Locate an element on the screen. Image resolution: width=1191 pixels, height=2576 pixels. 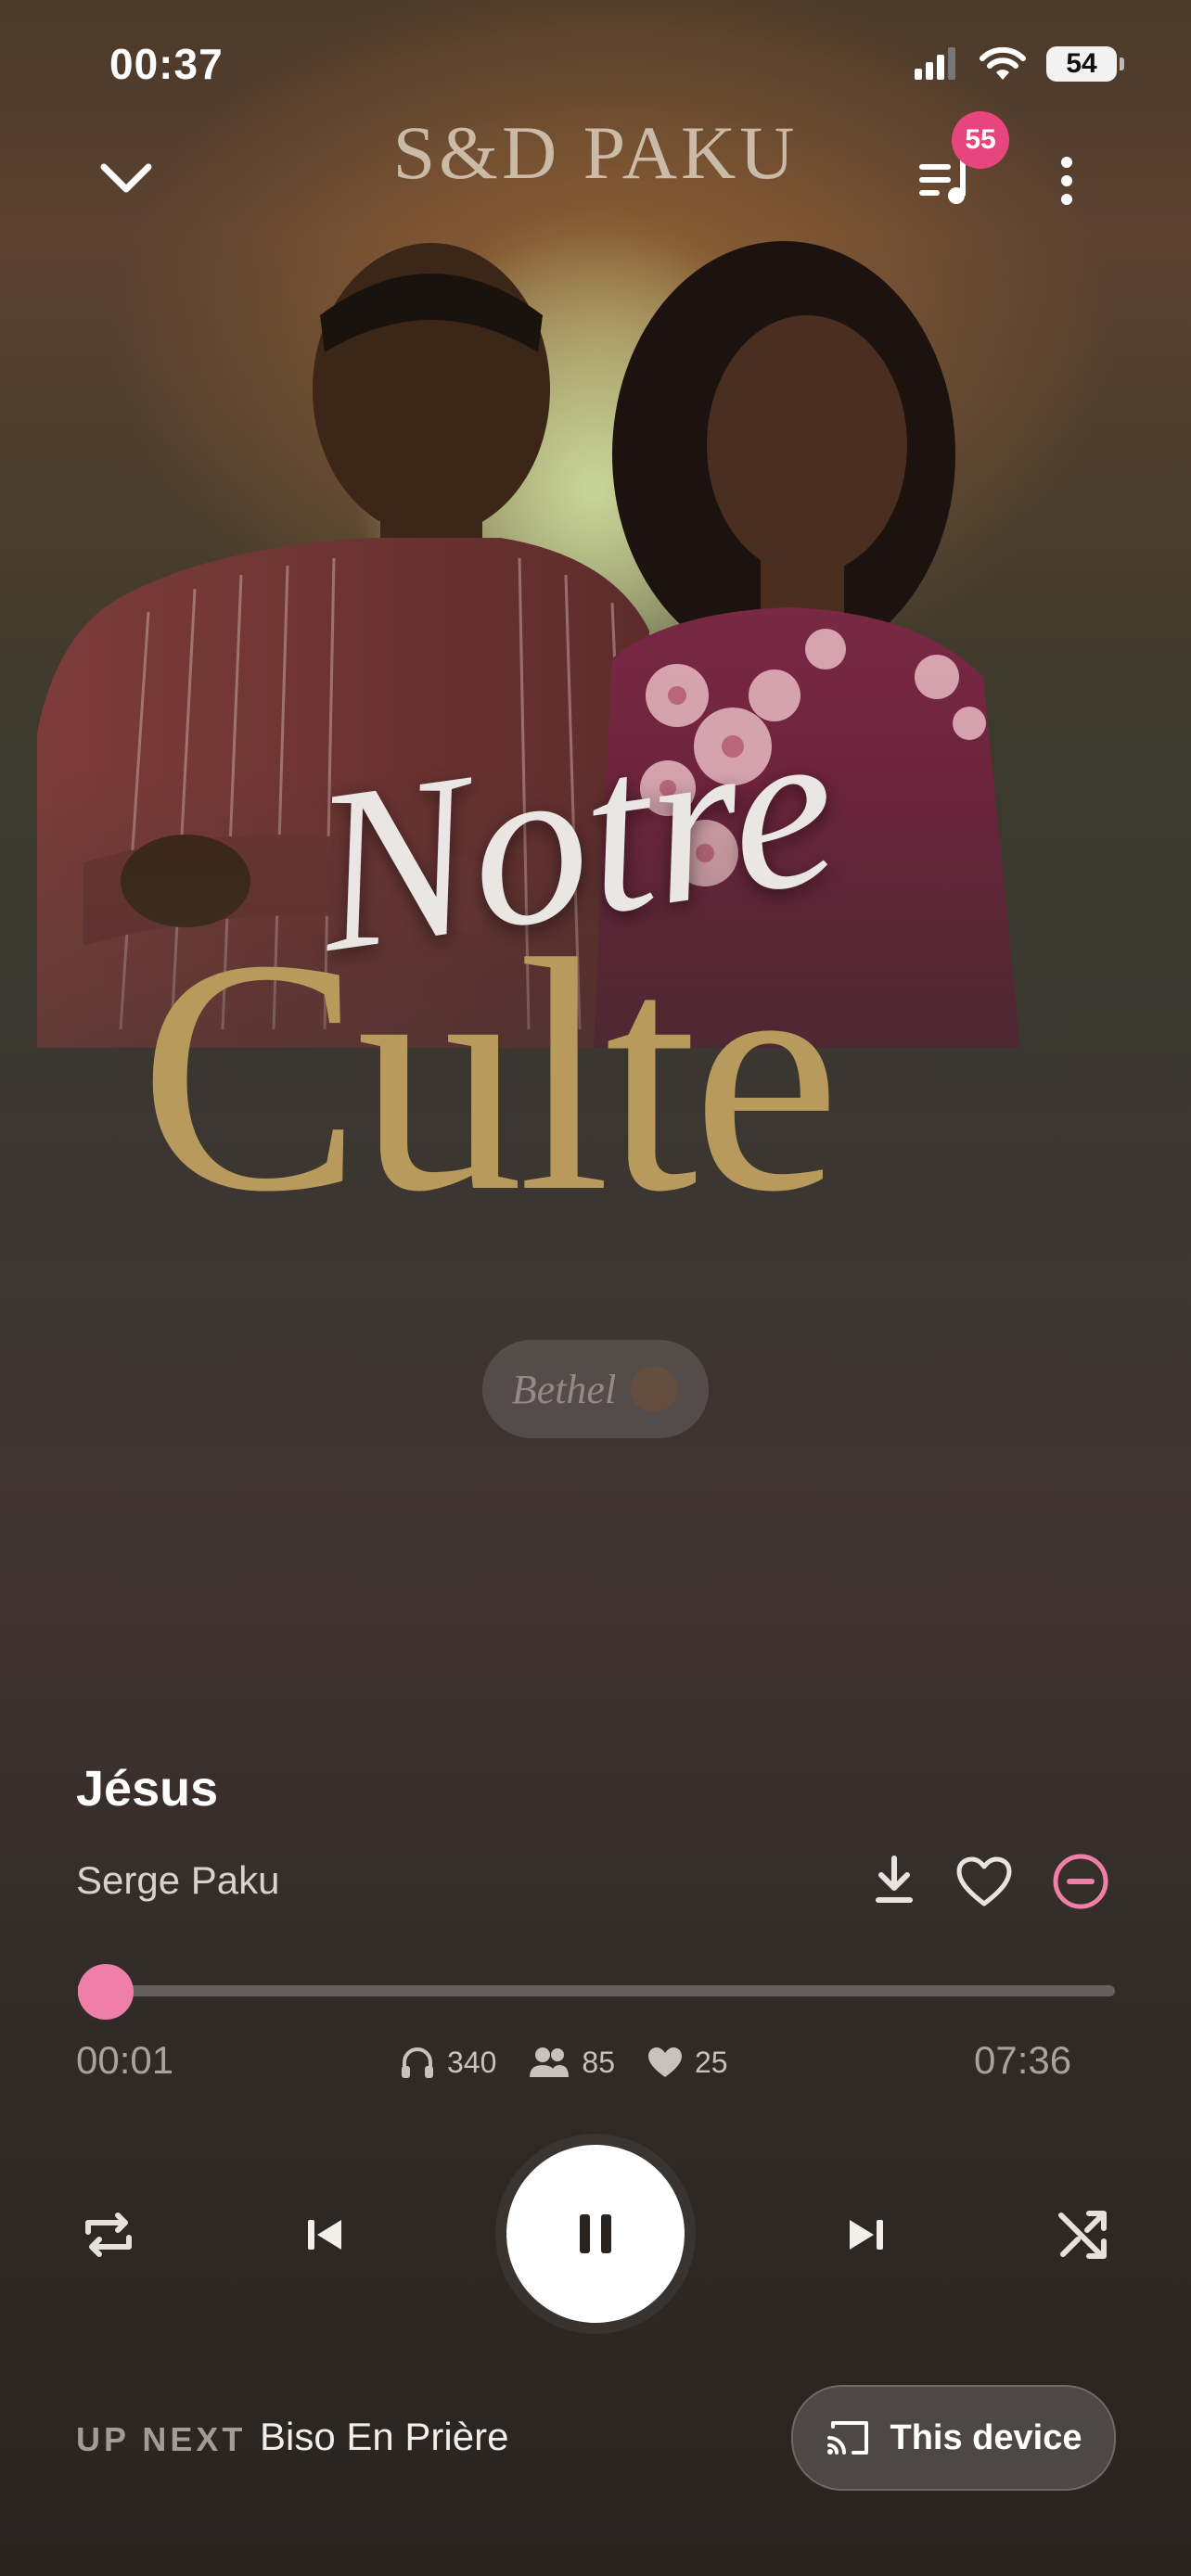
skip-next-icon is located at coordinates (866, 2235).